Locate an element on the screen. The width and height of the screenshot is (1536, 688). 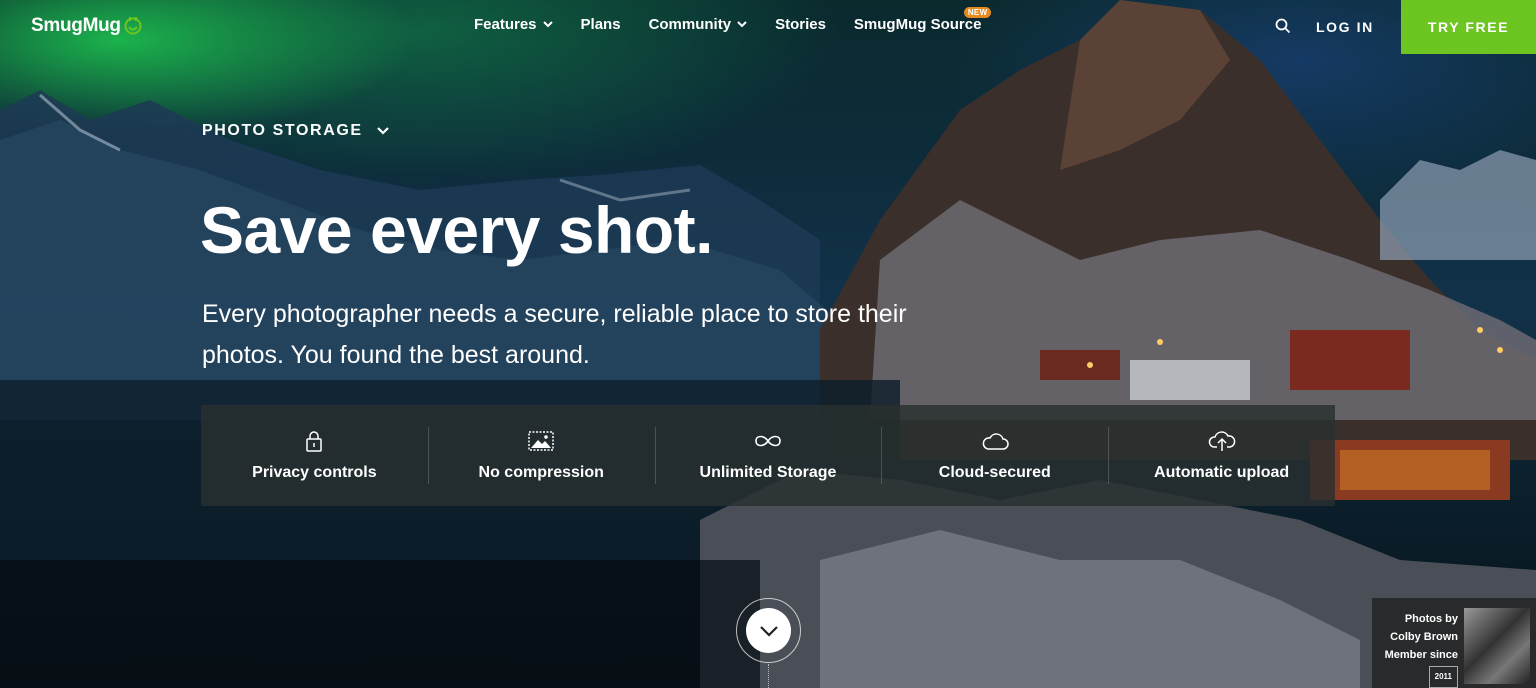
nav-features: Features is located at coordinates (513, 24).